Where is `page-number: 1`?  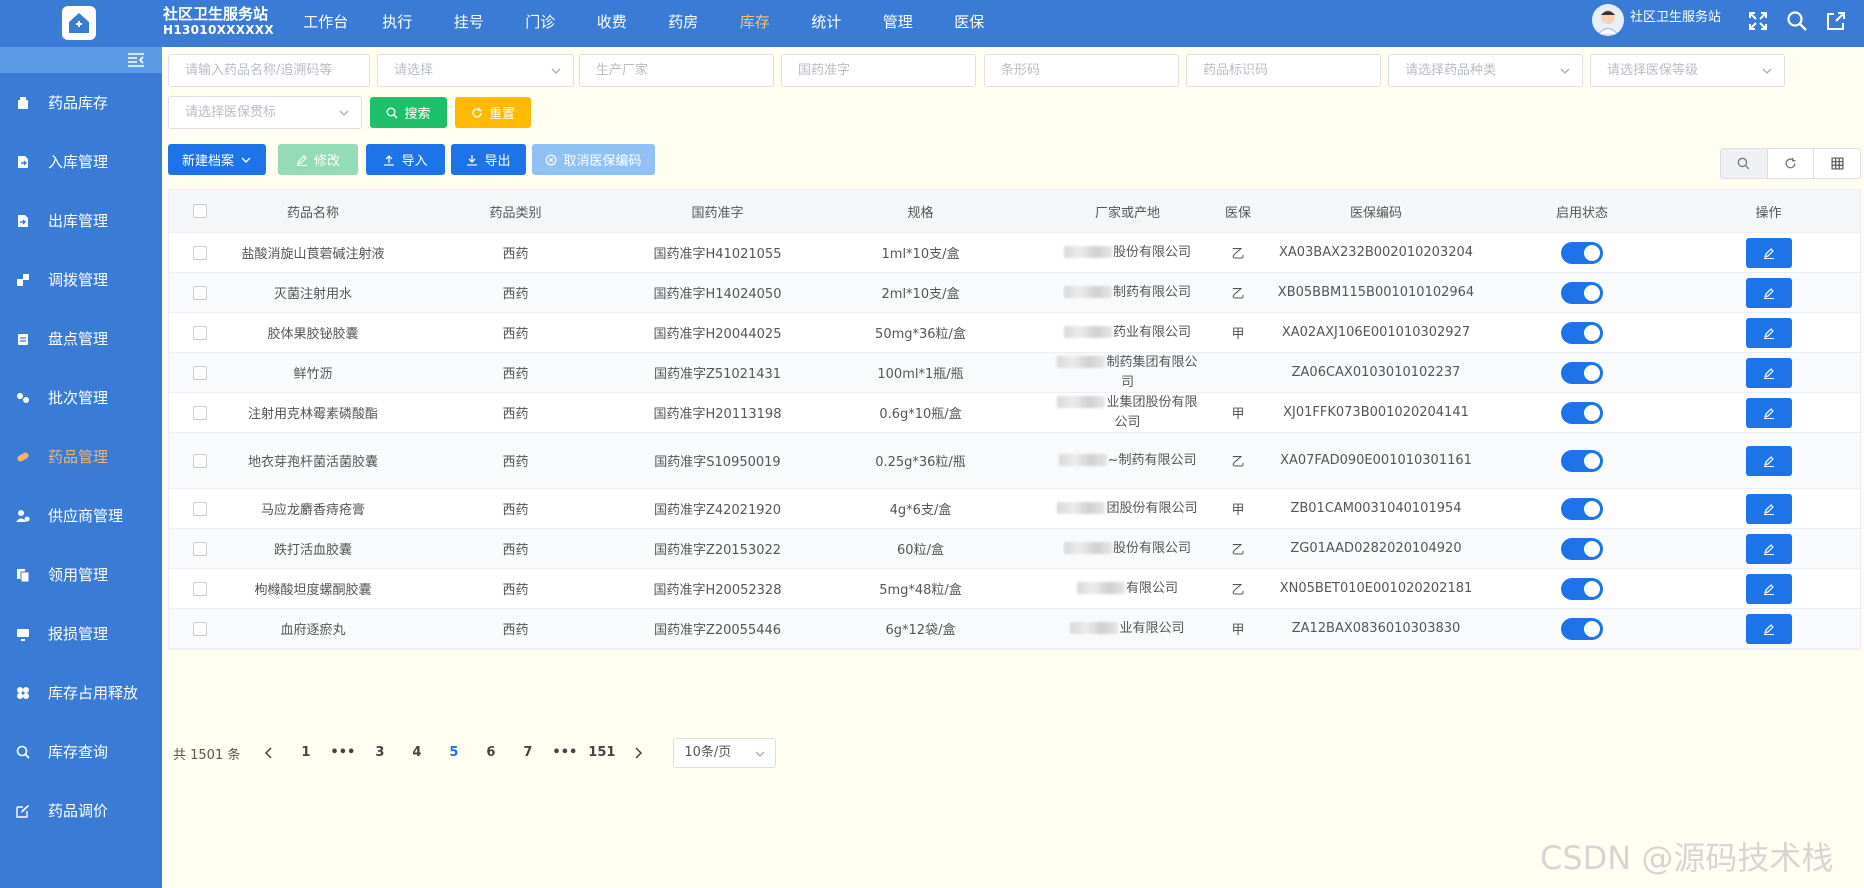
page-number: 1 is located at coordinates (305, 753).